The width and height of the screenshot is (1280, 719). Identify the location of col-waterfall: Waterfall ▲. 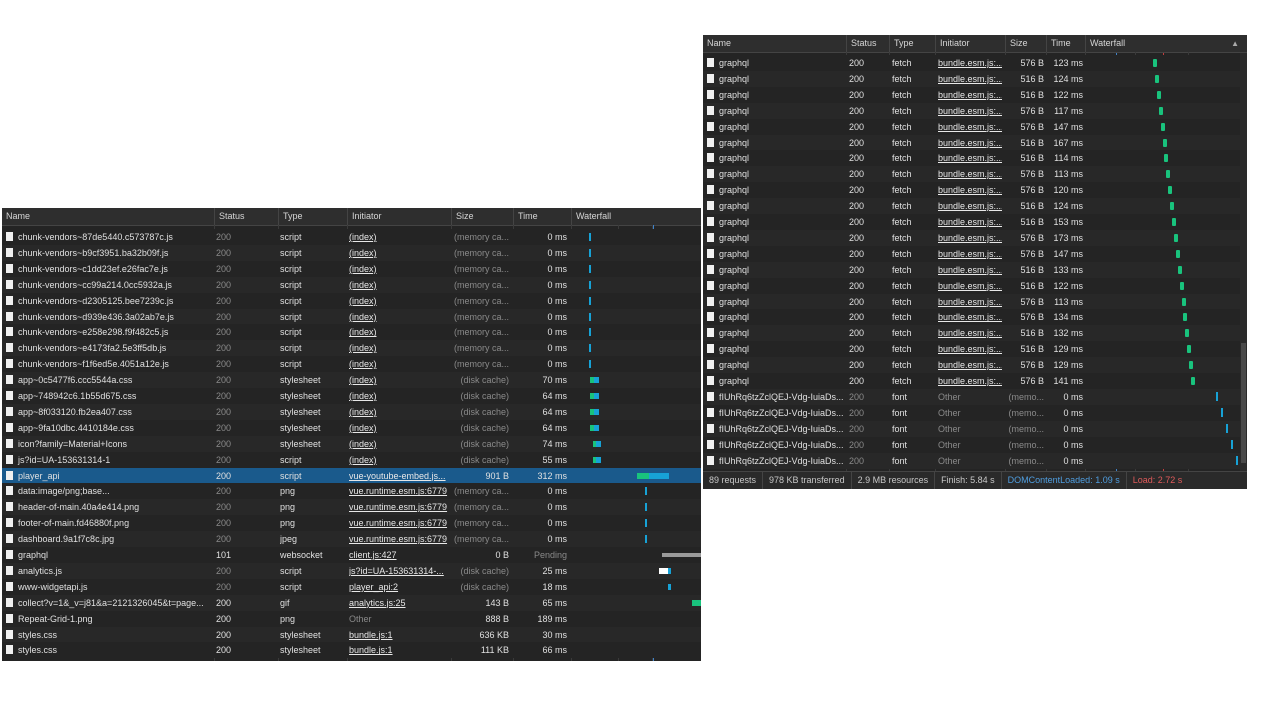
(1166, 43).